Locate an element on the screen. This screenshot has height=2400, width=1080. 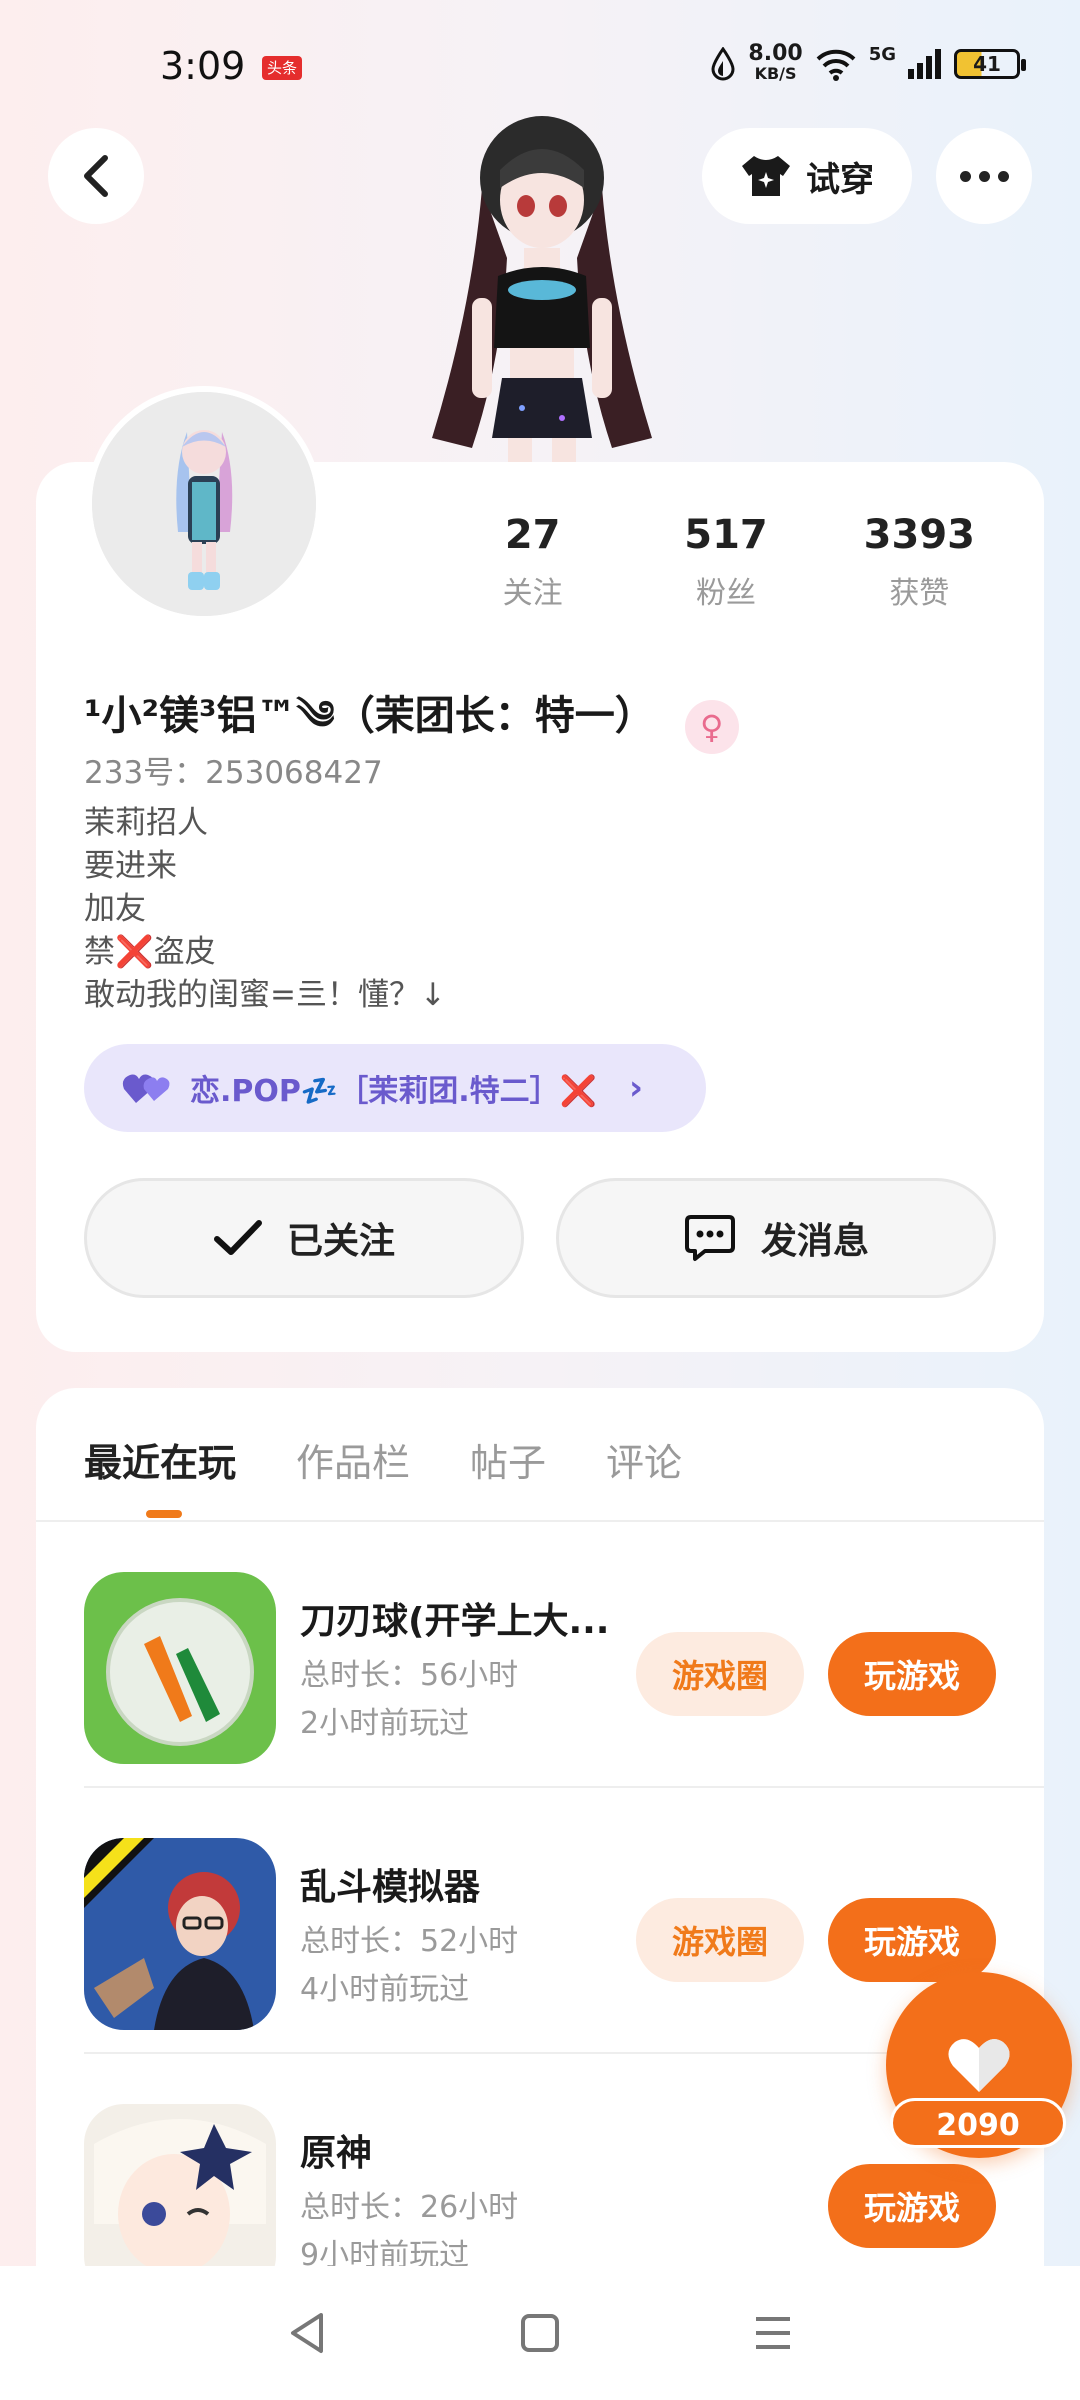
club-name: 恋.POP💤［茉莉团.特二］❌ is located at coordinates (393, 1091).